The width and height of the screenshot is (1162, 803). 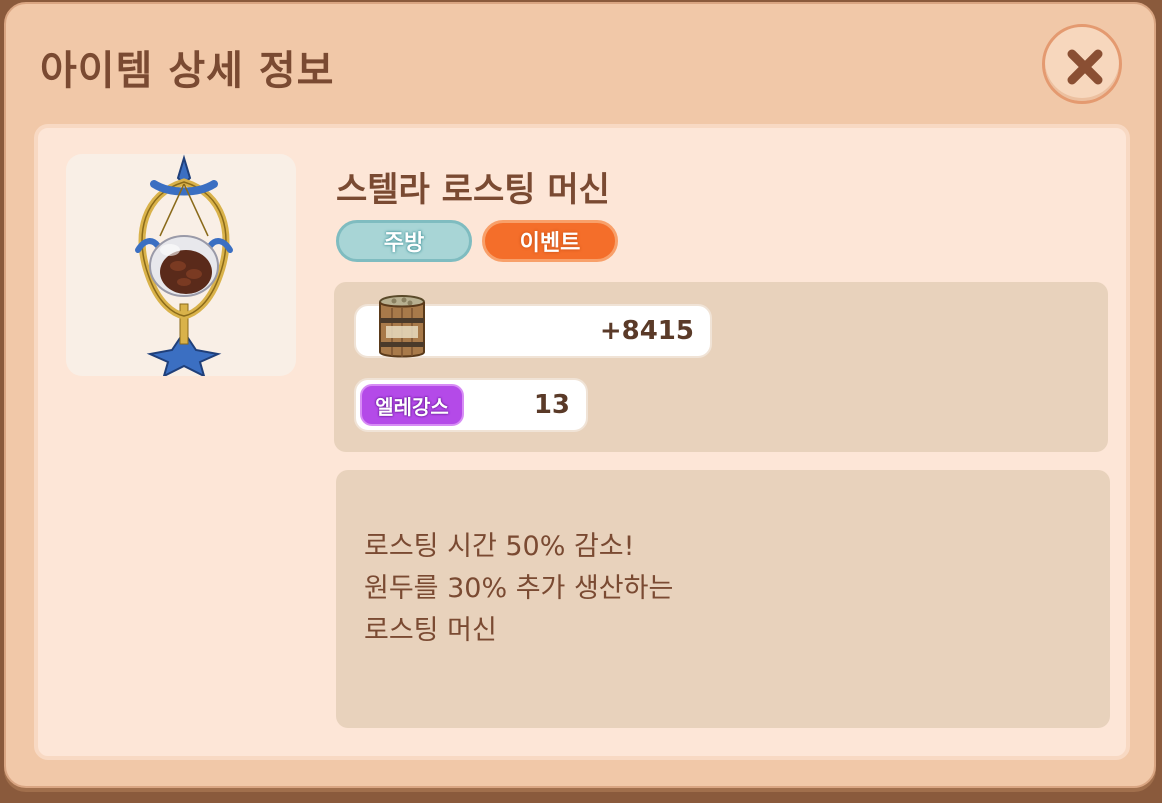 What do you see at coordinates (1085, 67) in the screenshot?
I see `close-icon` at bounding box center [1085, 67].